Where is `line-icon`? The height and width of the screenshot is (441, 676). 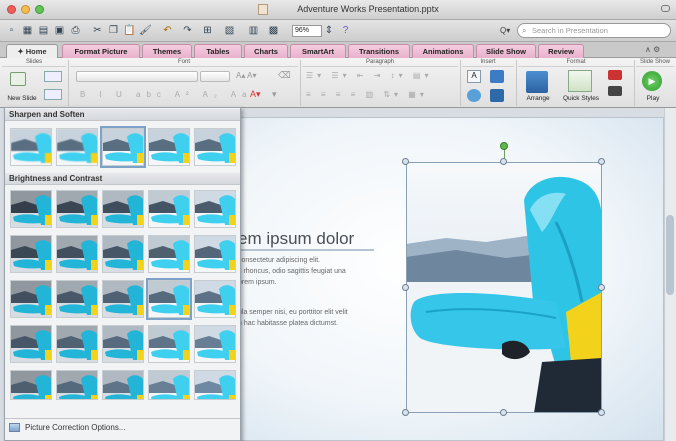
line-icon is located at coordinates (615, 91).